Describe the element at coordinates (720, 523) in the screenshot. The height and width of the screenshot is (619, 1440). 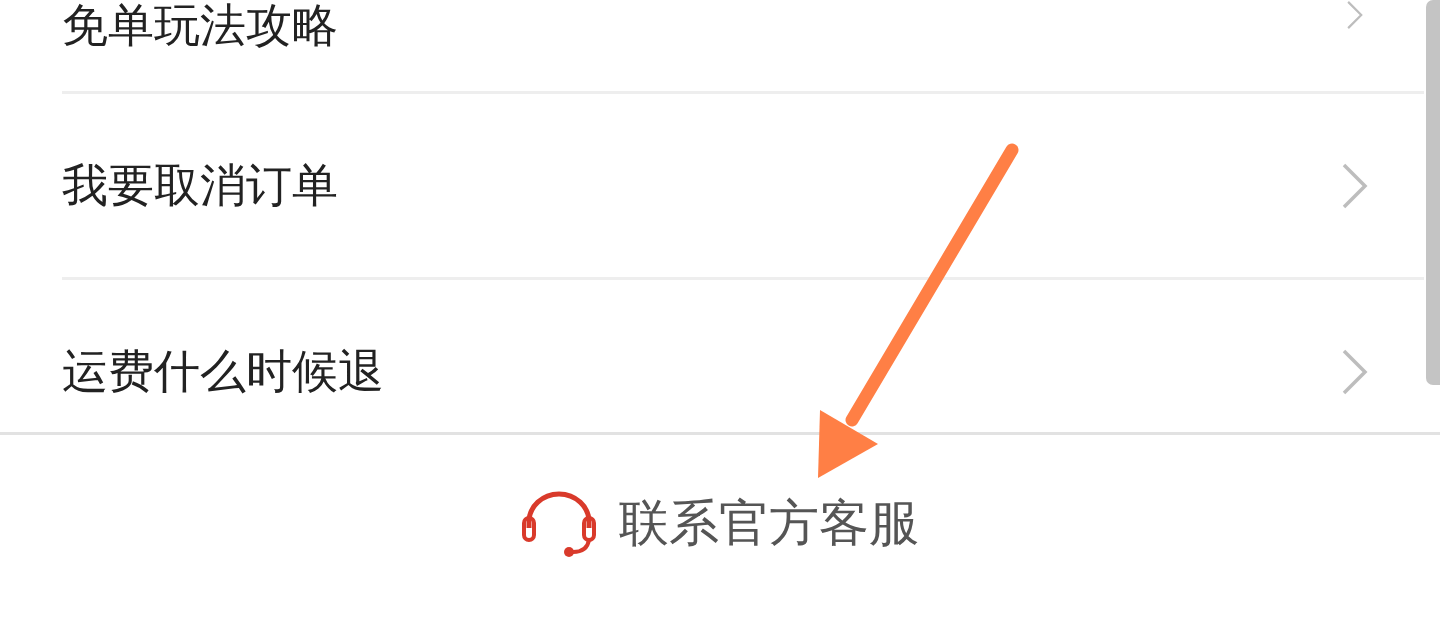
I see `contact-service-button: 联系官方客服` at that location.